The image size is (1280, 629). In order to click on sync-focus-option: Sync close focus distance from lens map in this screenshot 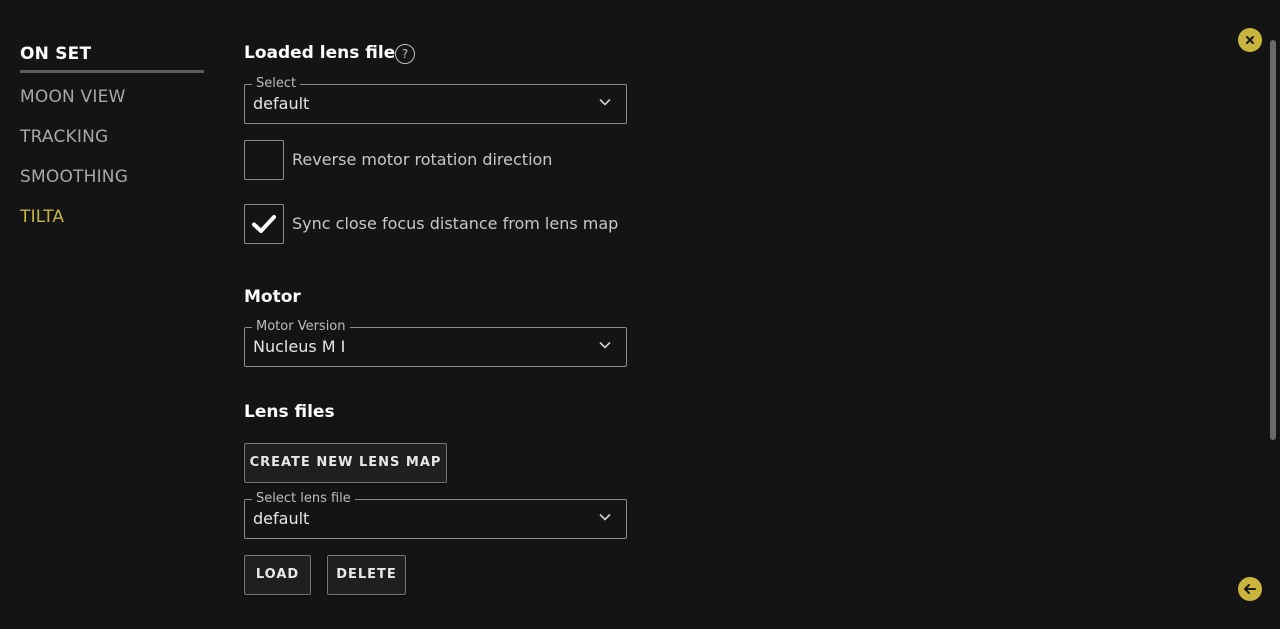, I will do `click(444, 224)`.